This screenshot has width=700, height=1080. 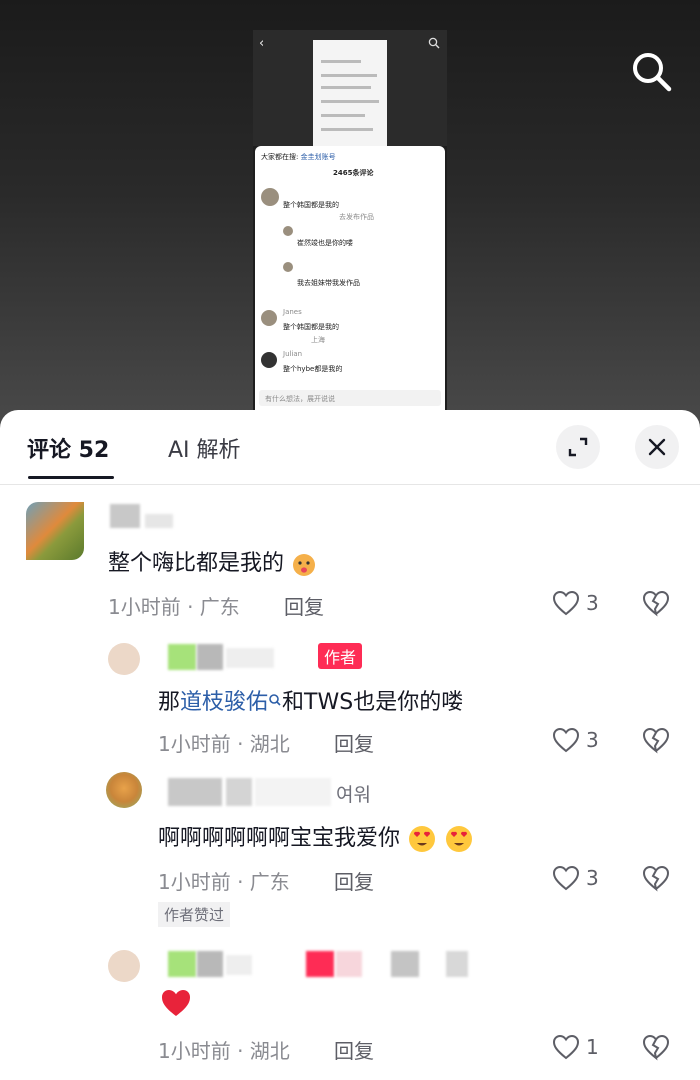 I want to click on tab-ai-analysis: AI 解析, so click(x=204, y=448).